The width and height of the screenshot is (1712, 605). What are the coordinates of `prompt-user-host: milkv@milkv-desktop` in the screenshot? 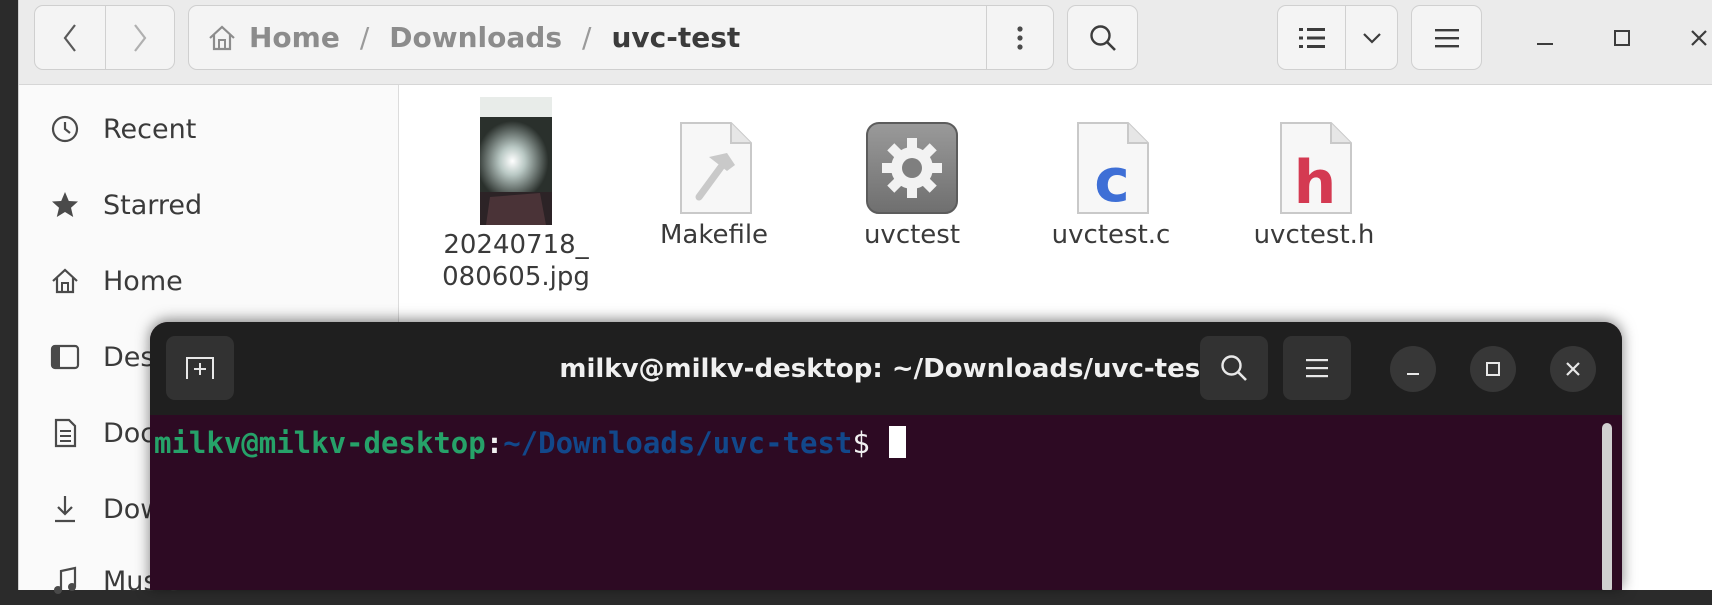 It's located at (320, 443).